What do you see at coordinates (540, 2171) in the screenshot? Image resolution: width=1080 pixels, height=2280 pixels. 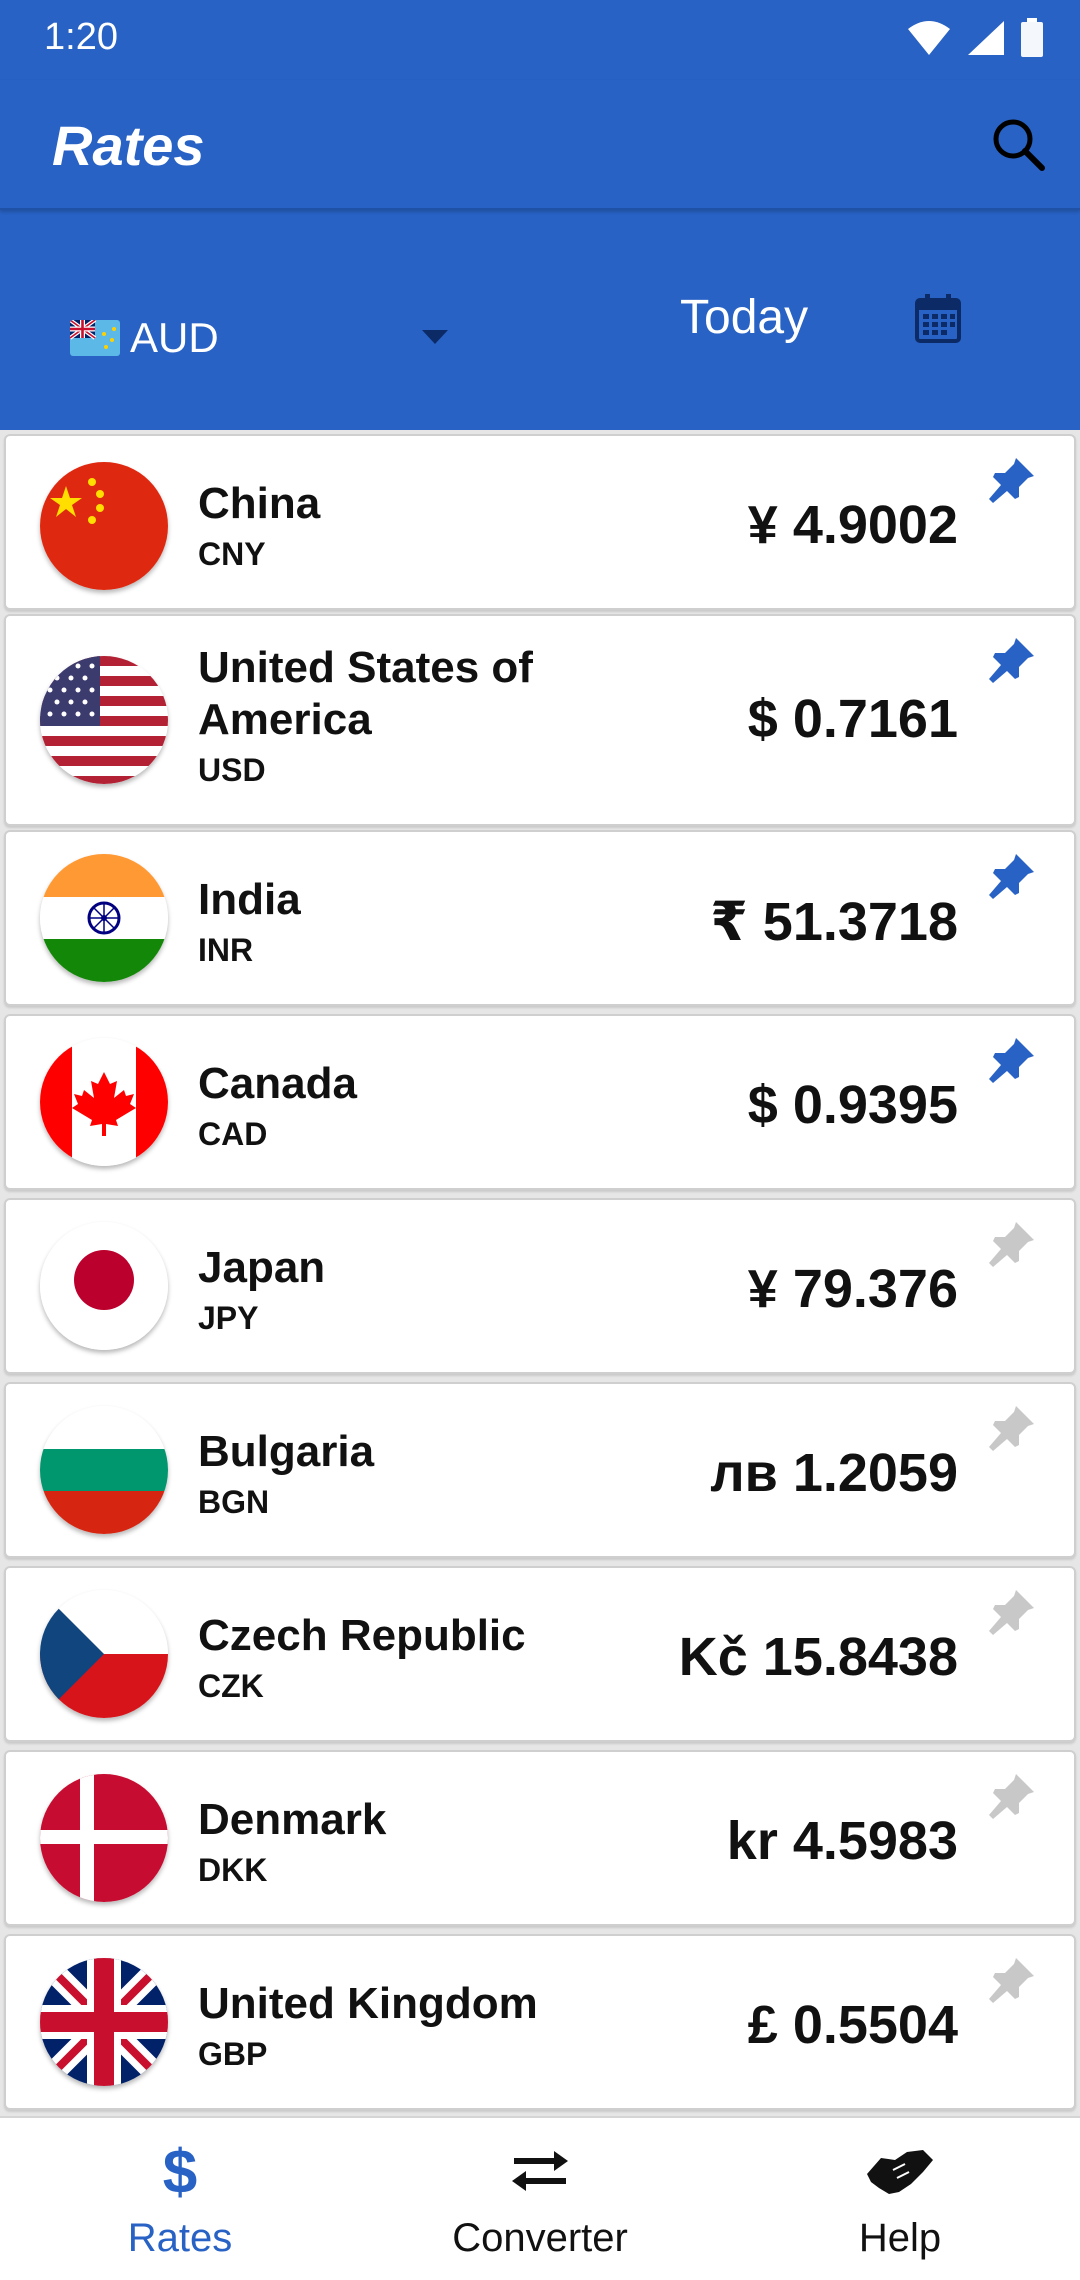 I see `swap-arrows-icon` at bounding box center [540, 2171].